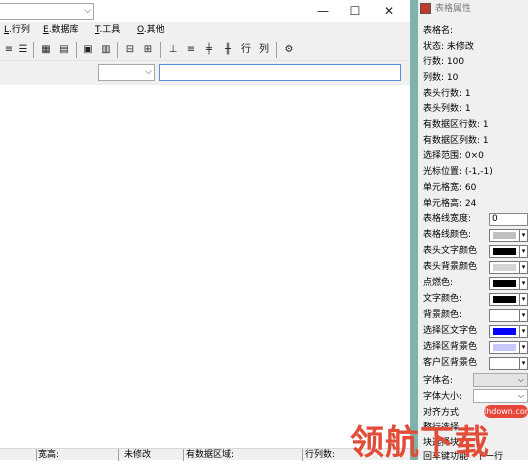 This screenshot has width=528, height=464. Describe the element at coordinates (107, 30) in the screenshot. I see `menu-tools: T.工具` at that location.